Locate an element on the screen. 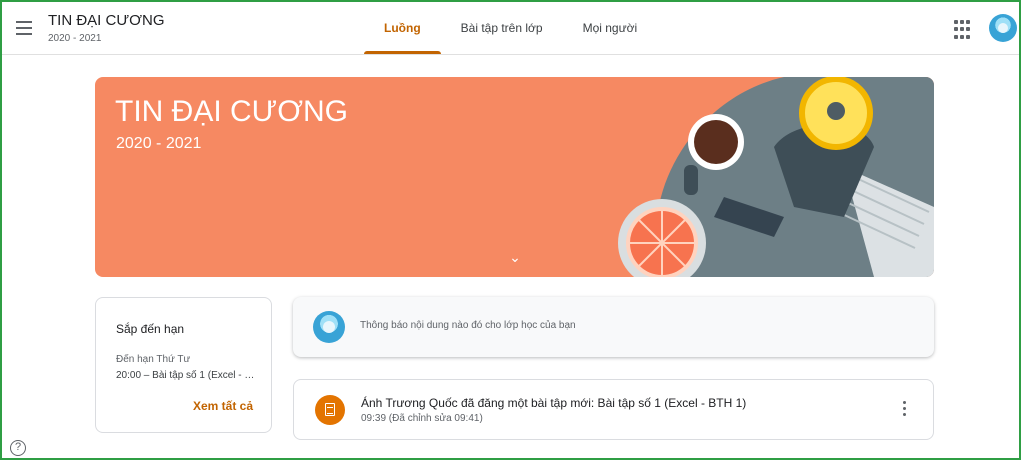  tab-people: Mọi người is located at coordinates (610, 28).